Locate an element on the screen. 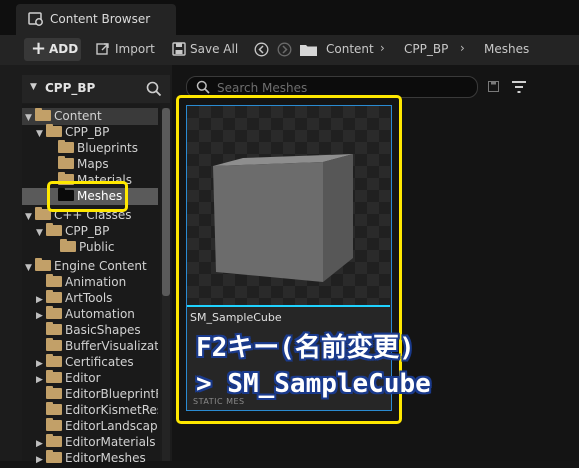  tree-item-label: EditorMeshes is located at coordinates (105, 458).